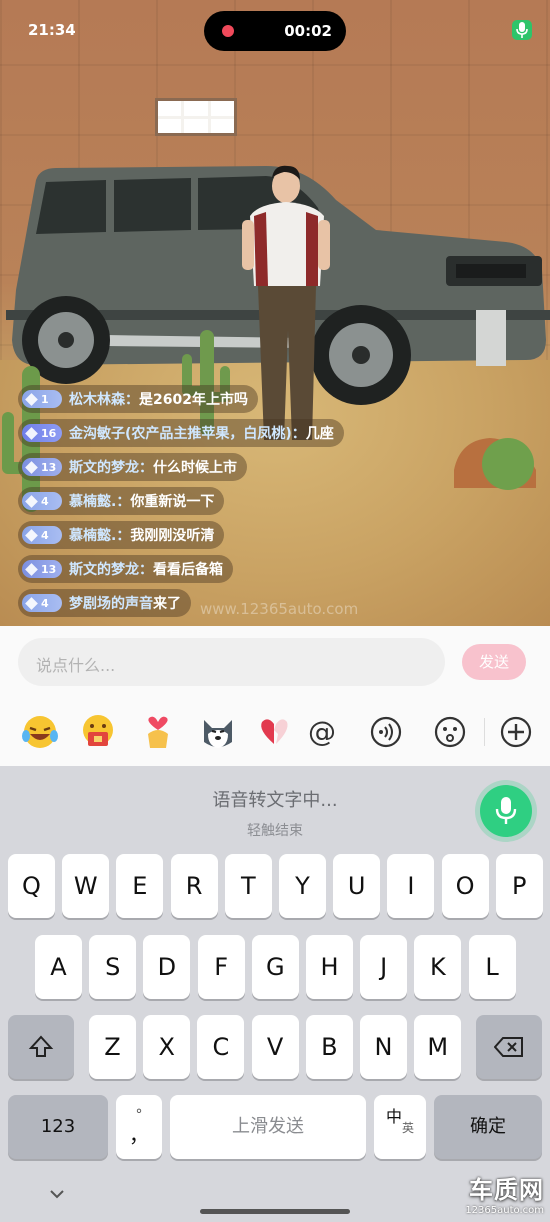 This screenshot has width=550, height=1222. Describe the element at coordinates (516, 732) in the screenshot. I see `add-icon` at that location.